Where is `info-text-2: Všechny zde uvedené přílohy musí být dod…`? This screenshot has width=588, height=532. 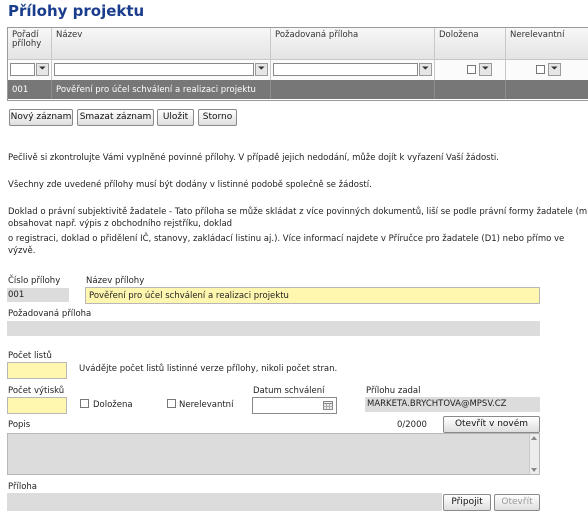 info-text-2: Všechny zde uvedené přílohy musí být dod… is located at coordinates (190, 185).